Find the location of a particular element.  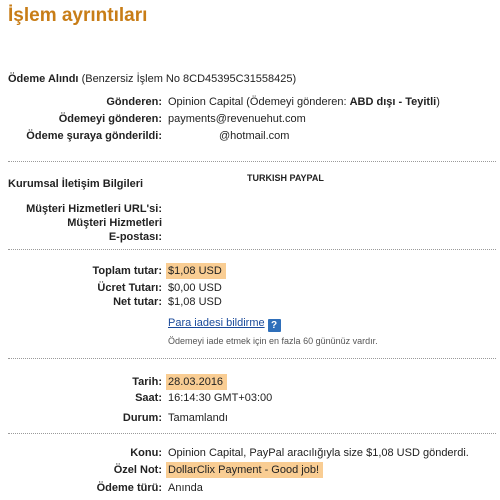

refund-row: Para iadesi bildirme? is located at coordinates (224, 324).